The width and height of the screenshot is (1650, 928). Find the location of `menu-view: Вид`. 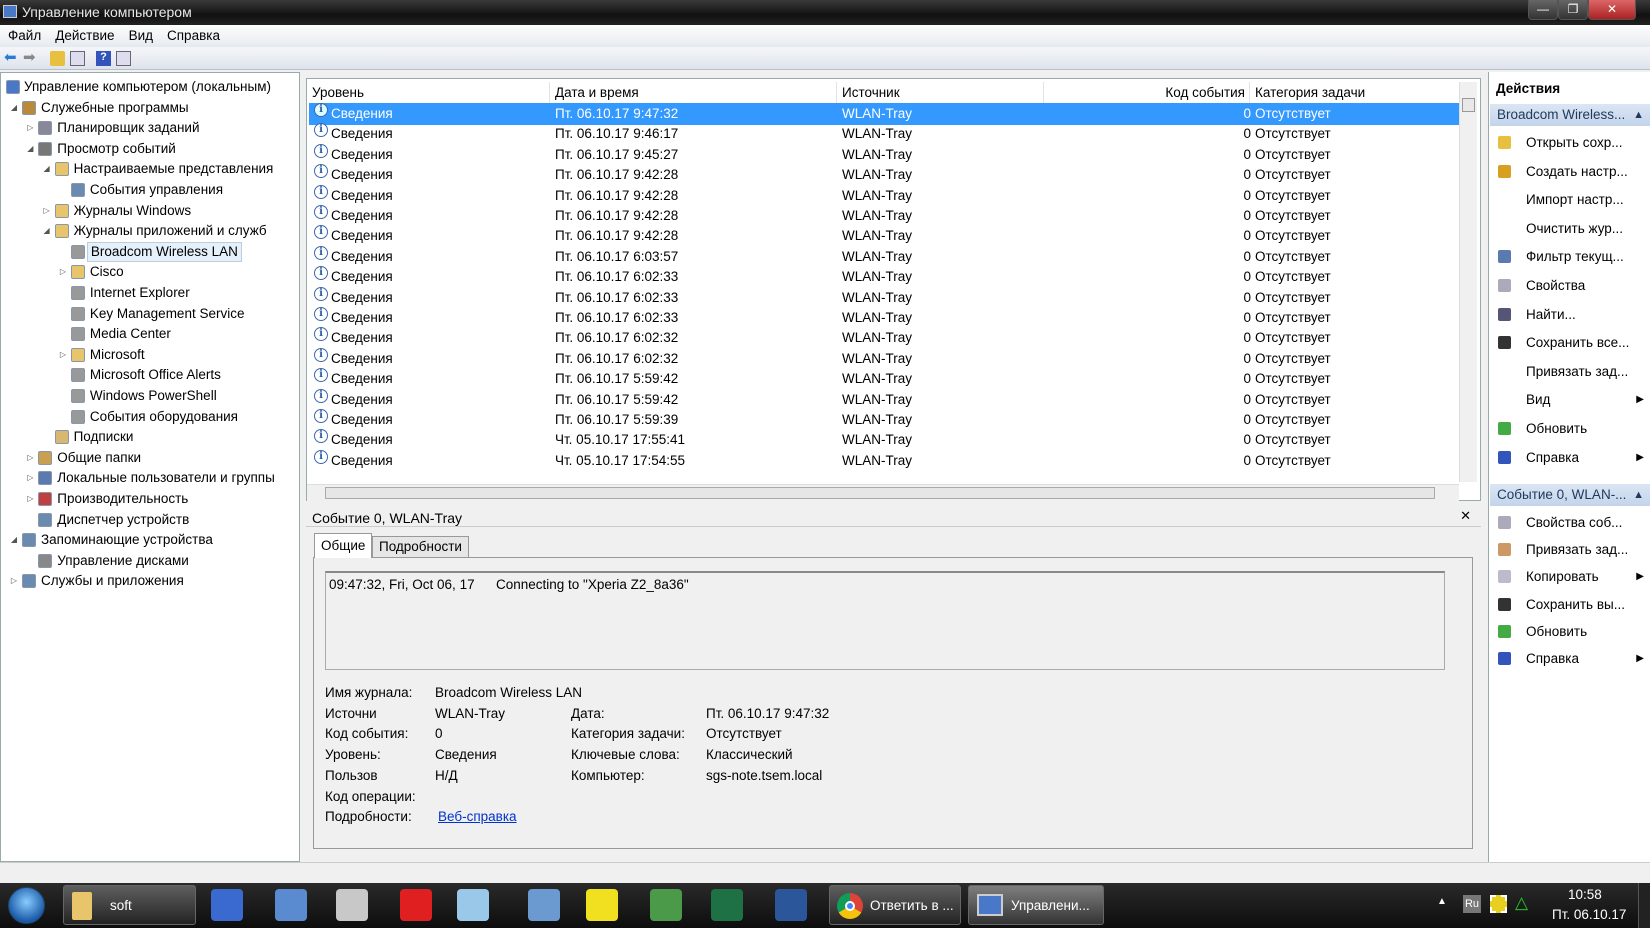

menu-view: Вид is located at coordinates (140, 34).